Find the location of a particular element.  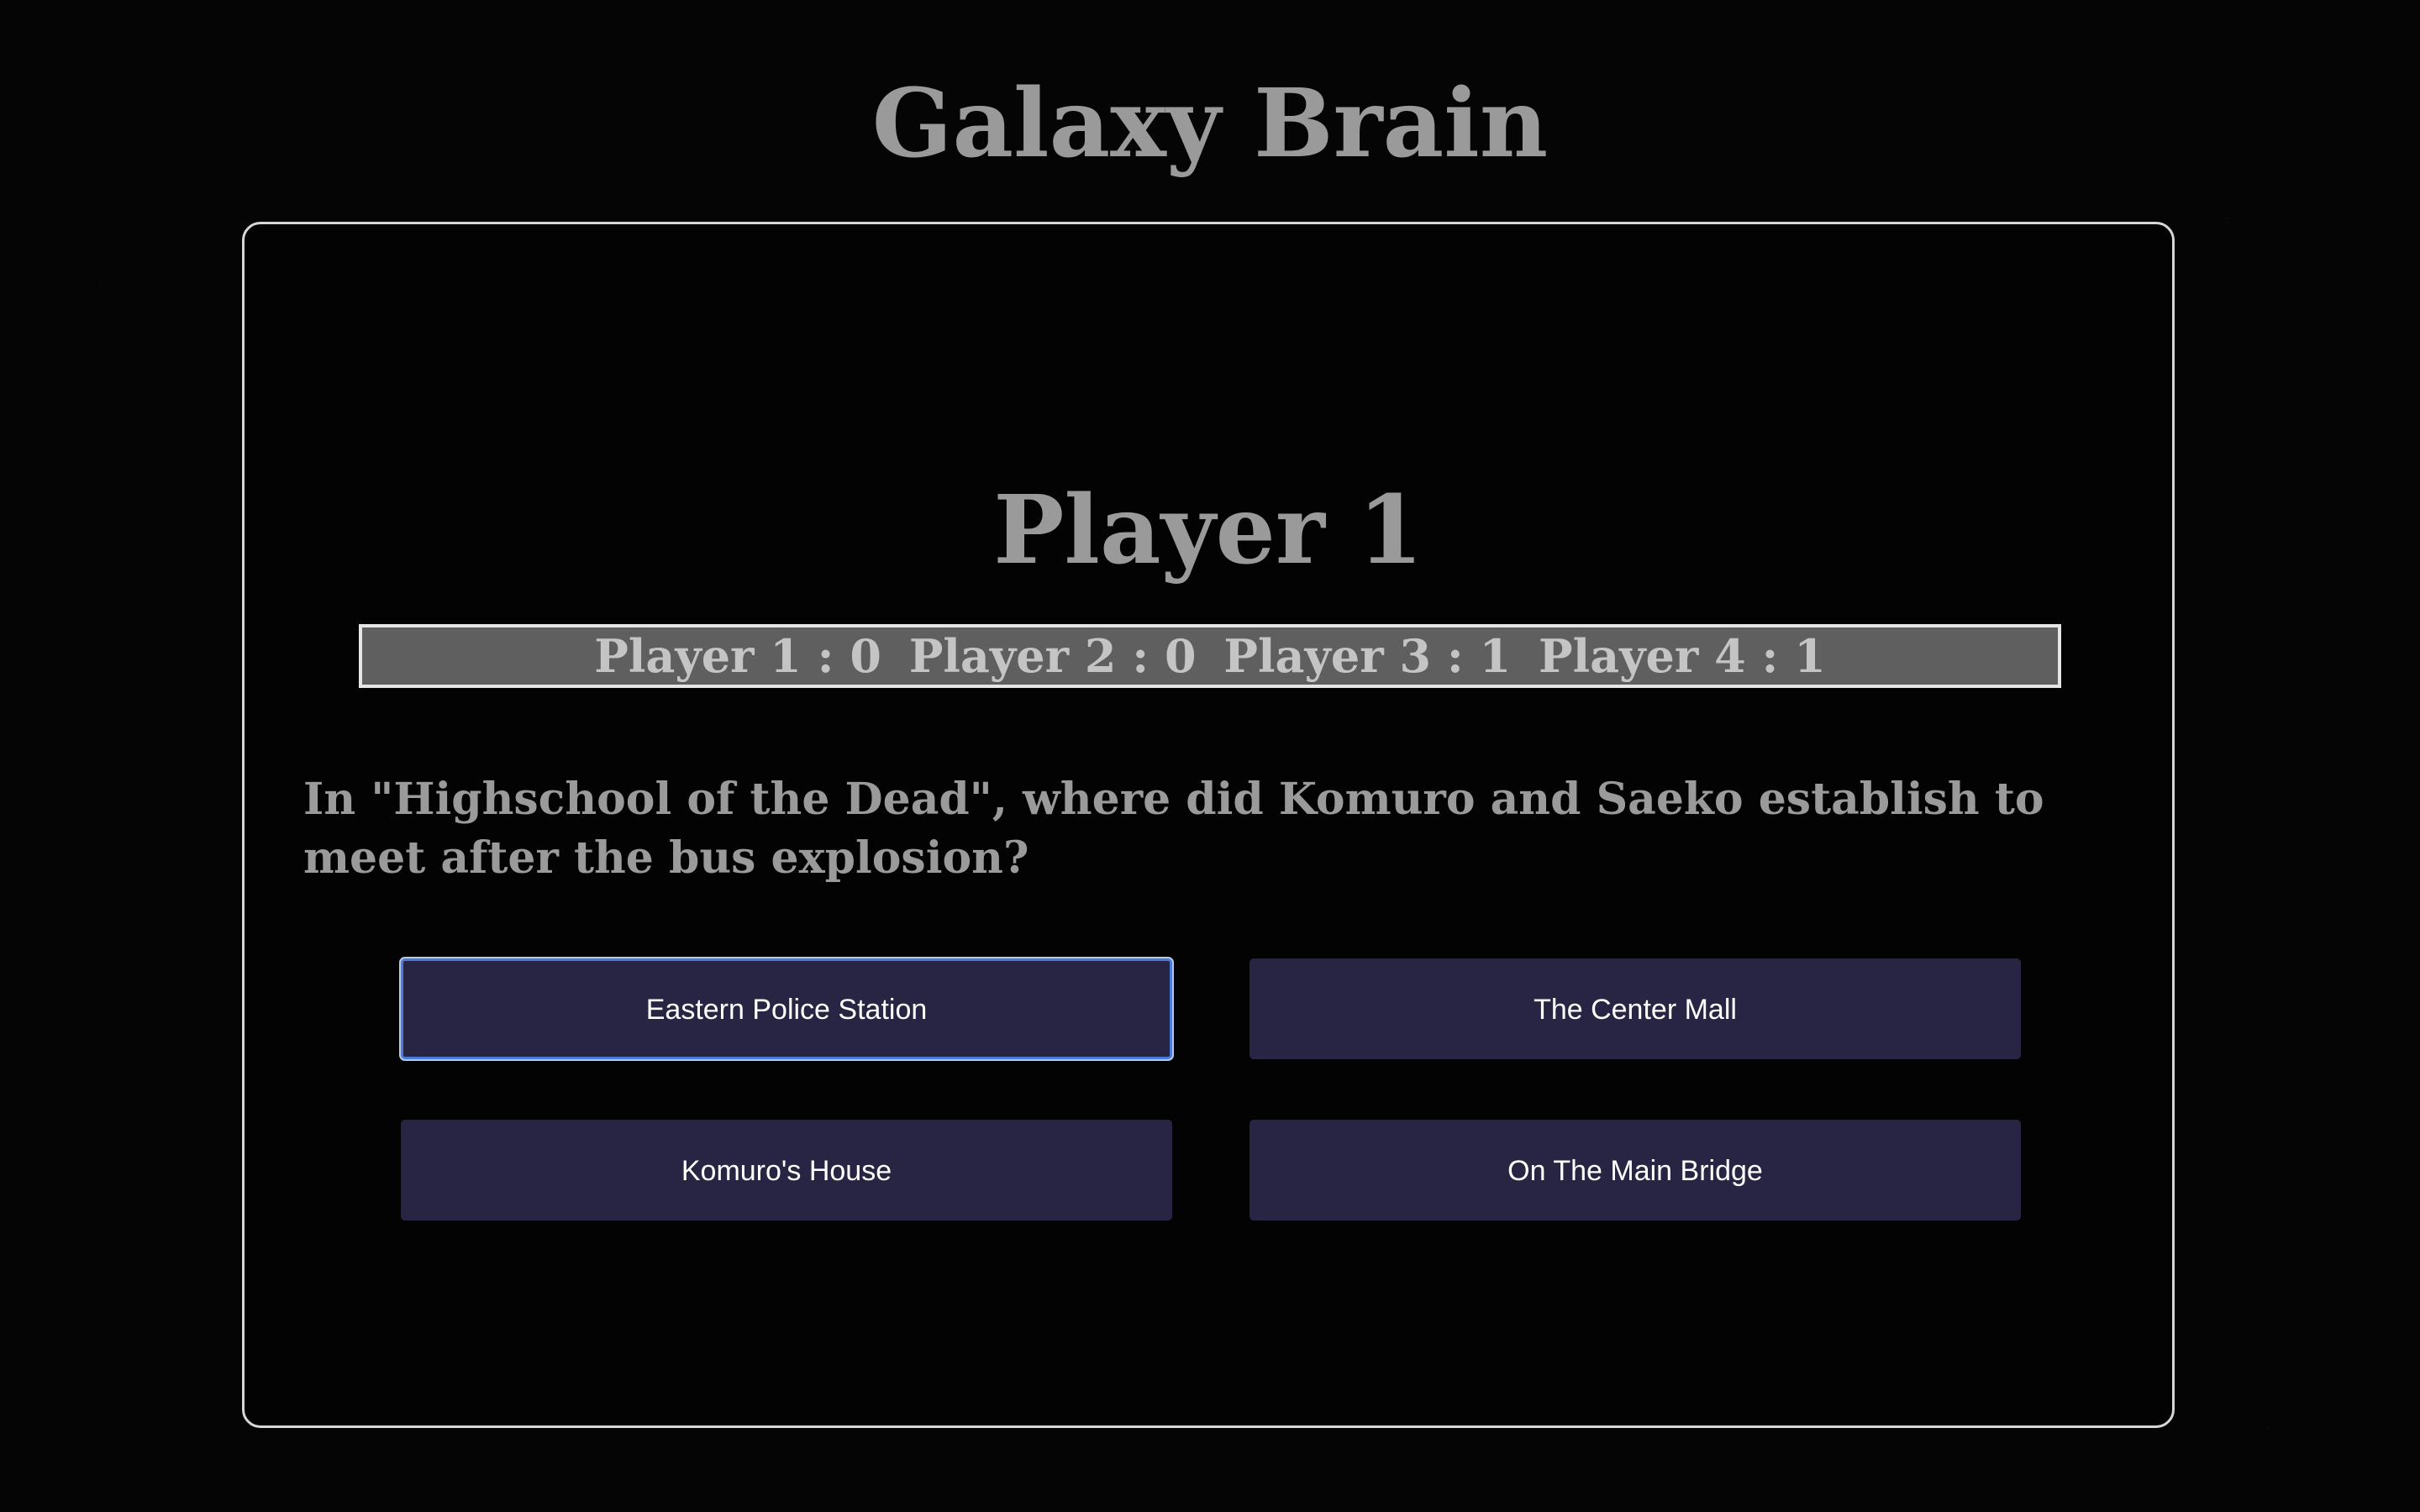

site-title: Galaxy Brain is located at coordinates (1210, 124).